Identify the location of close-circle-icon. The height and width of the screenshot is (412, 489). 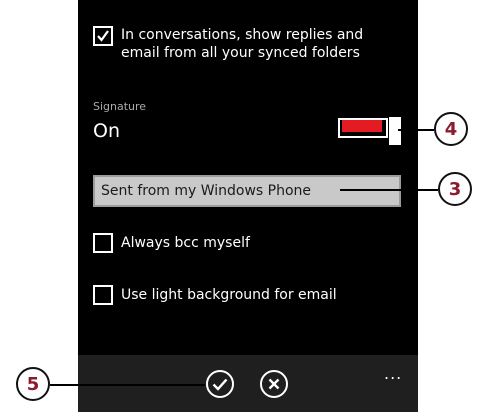
(274, 384).